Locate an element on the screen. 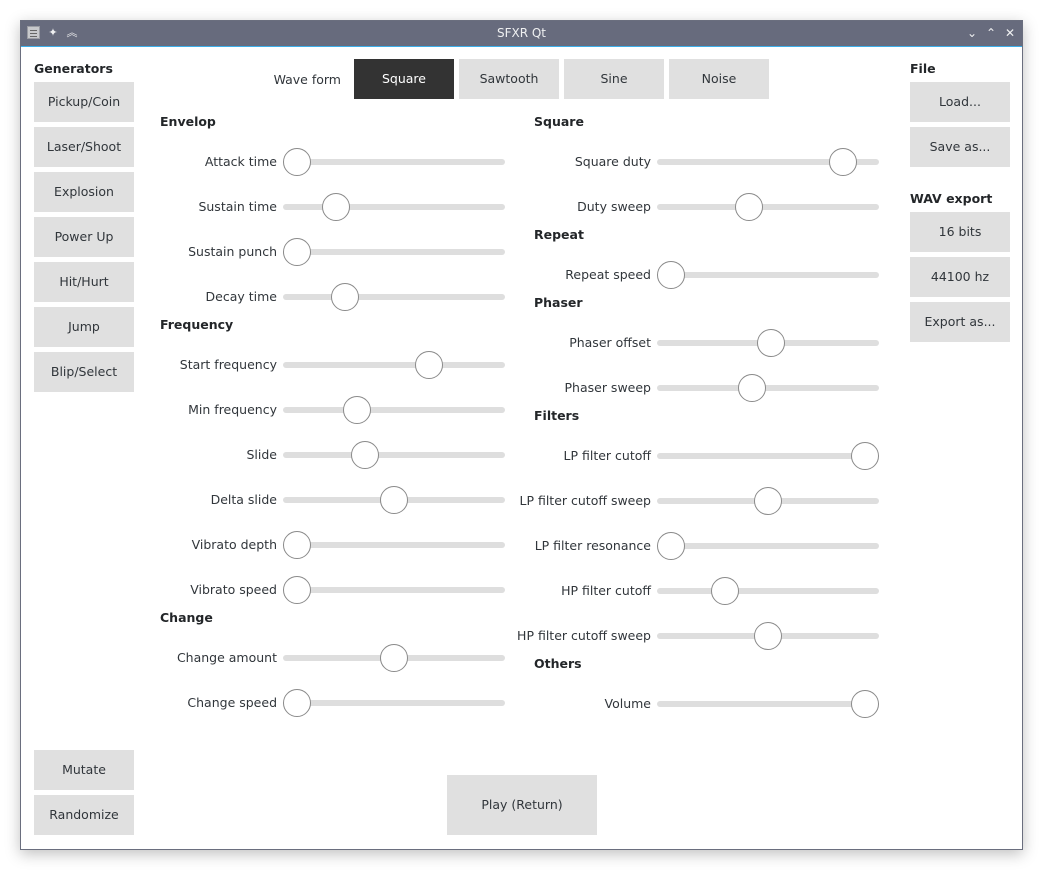 This screenshot has width=1044, height=871. sample-rate-button: 44100 hz is located at coordinates (960, 277).